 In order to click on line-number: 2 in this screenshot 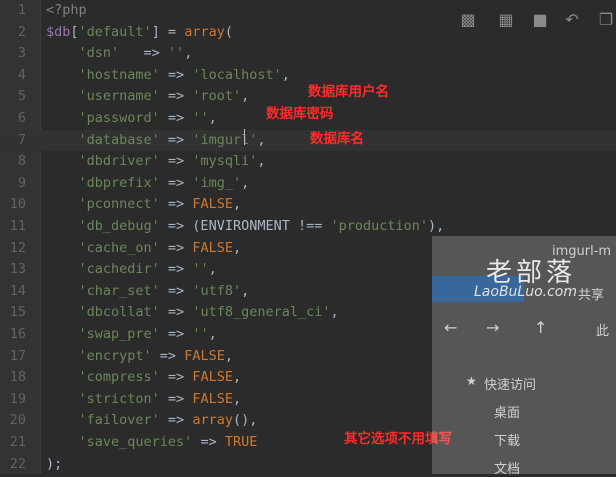, I will do `click(21, 31)`.